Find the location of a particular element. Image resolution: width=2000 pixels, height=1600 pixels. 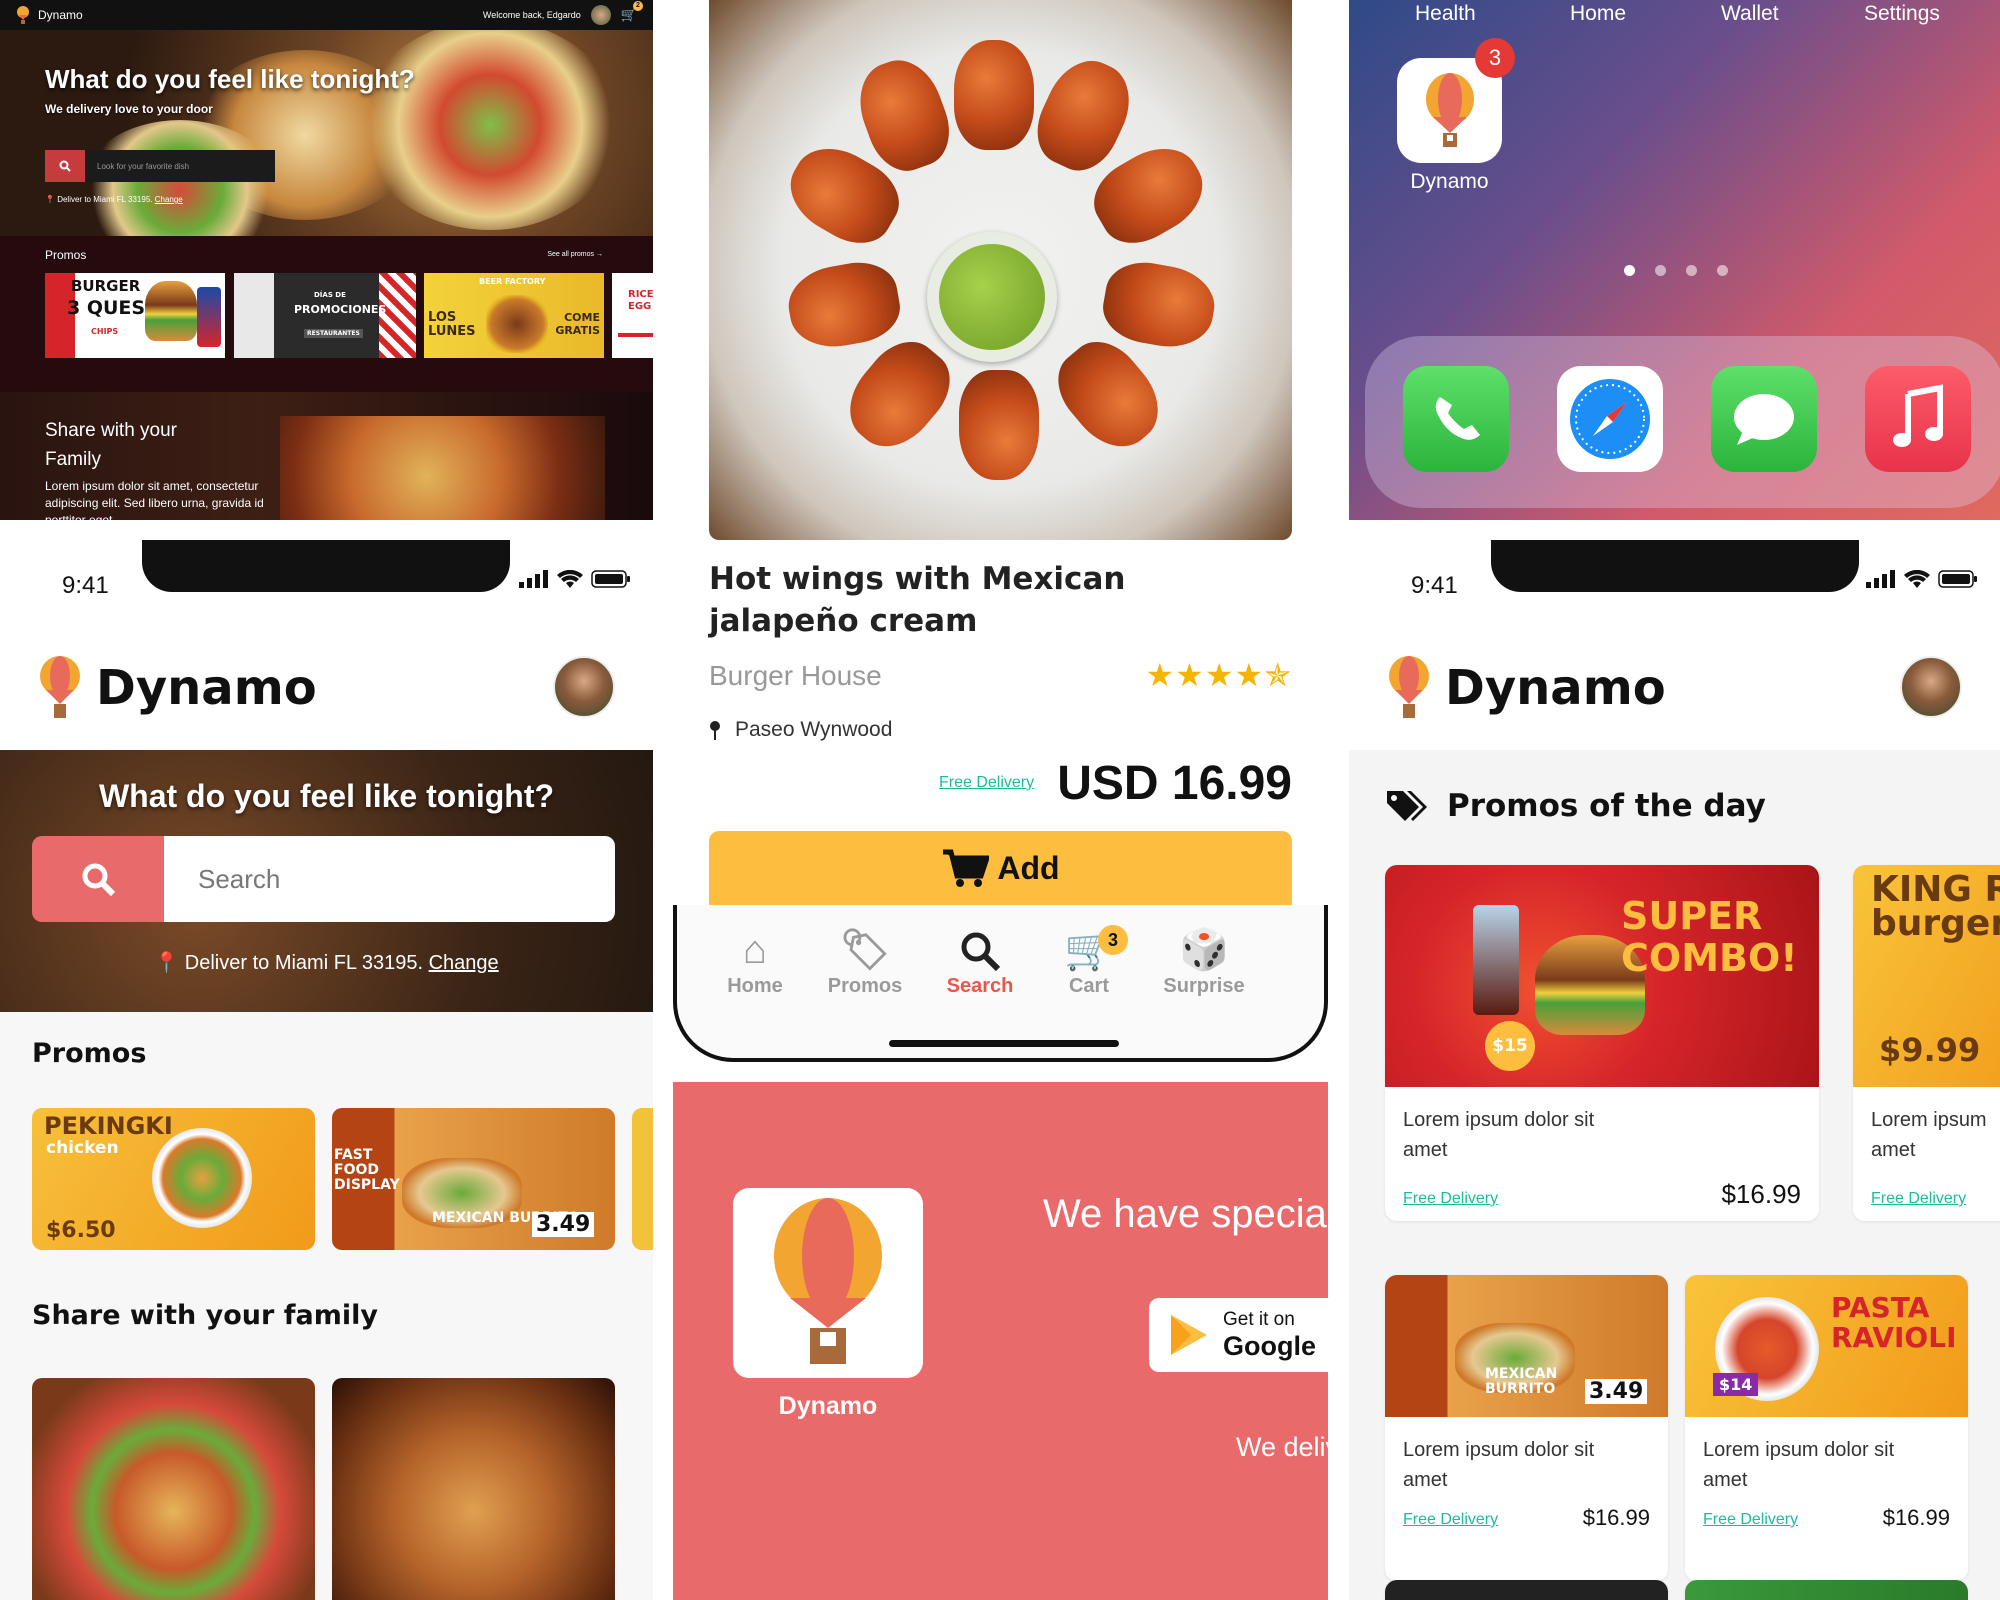

rating-stars: ★★★★✯ is located at coordinates (1218, 675).